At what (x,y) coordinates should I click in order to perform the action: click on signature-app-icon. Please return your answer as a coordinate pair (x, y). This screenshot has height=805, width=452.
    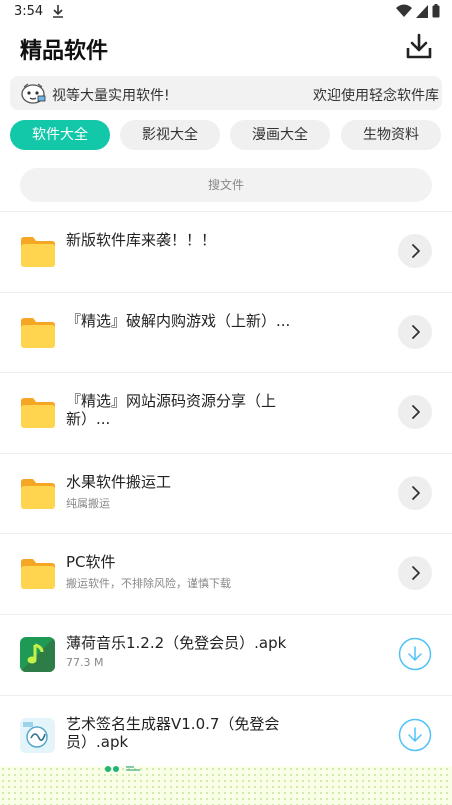
    Looking at the image, I should click on (37, 735).